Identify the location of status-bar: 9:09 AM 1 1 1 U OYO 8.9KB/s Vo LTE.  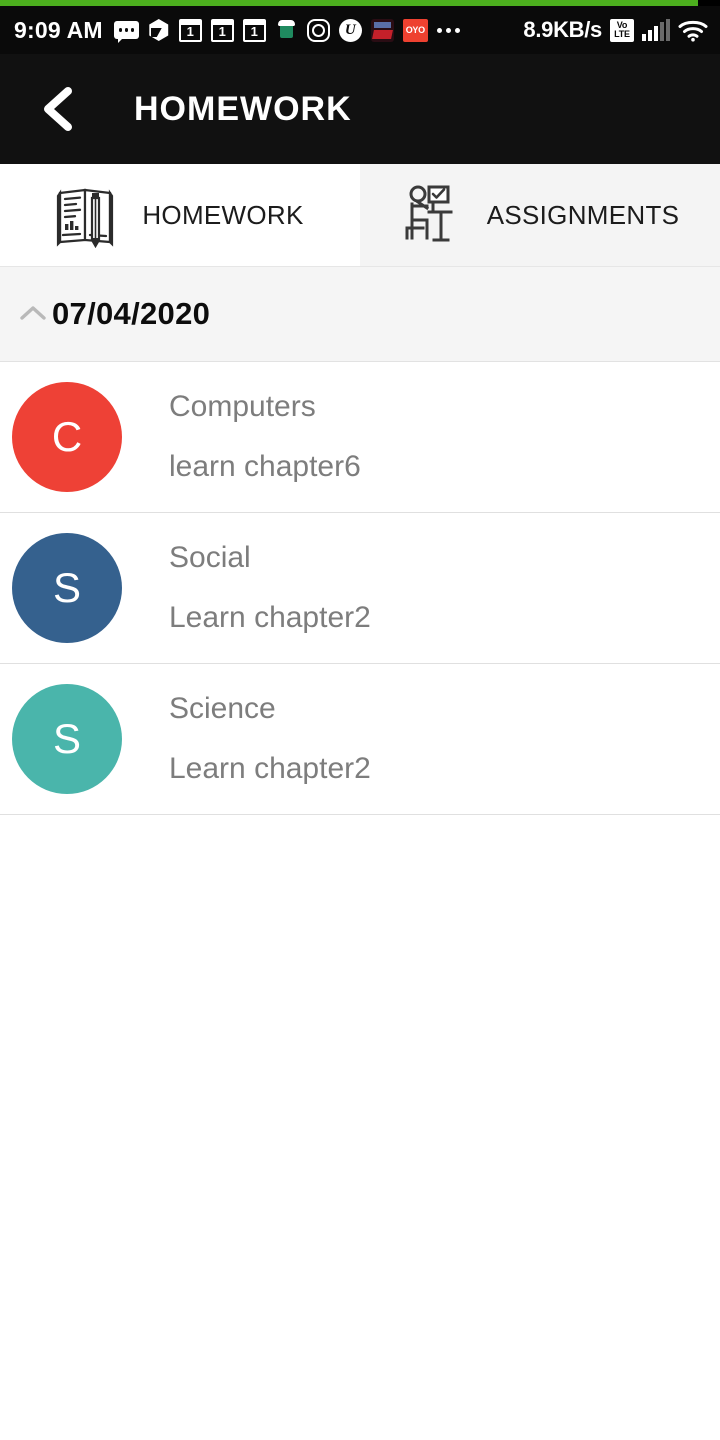
(360, 30).